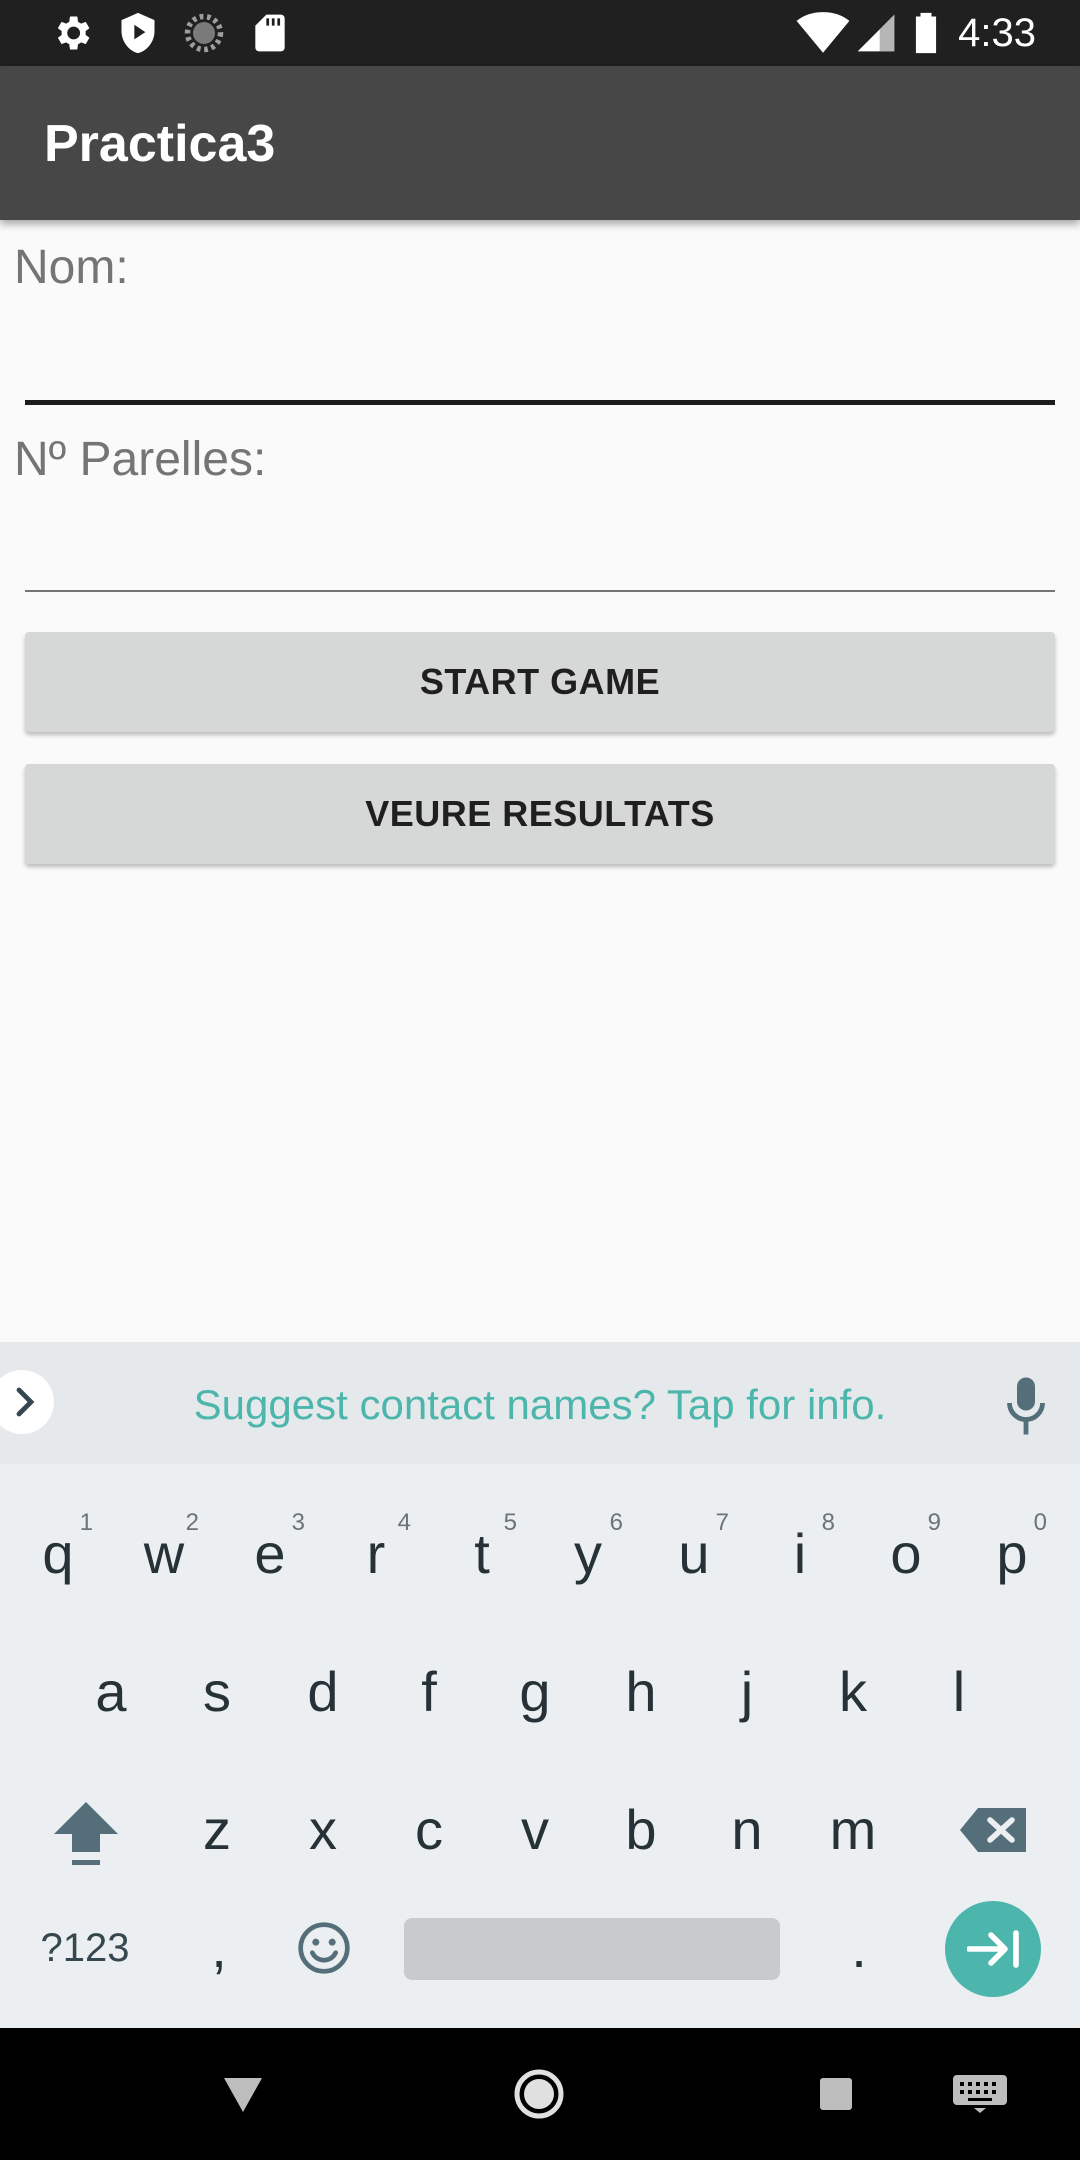 Image resolution: width=1080 pixels, height=2160 pixels. Describe the element at coordinates (73, 33) in the screenshot. I see `gear-icon` at that location.